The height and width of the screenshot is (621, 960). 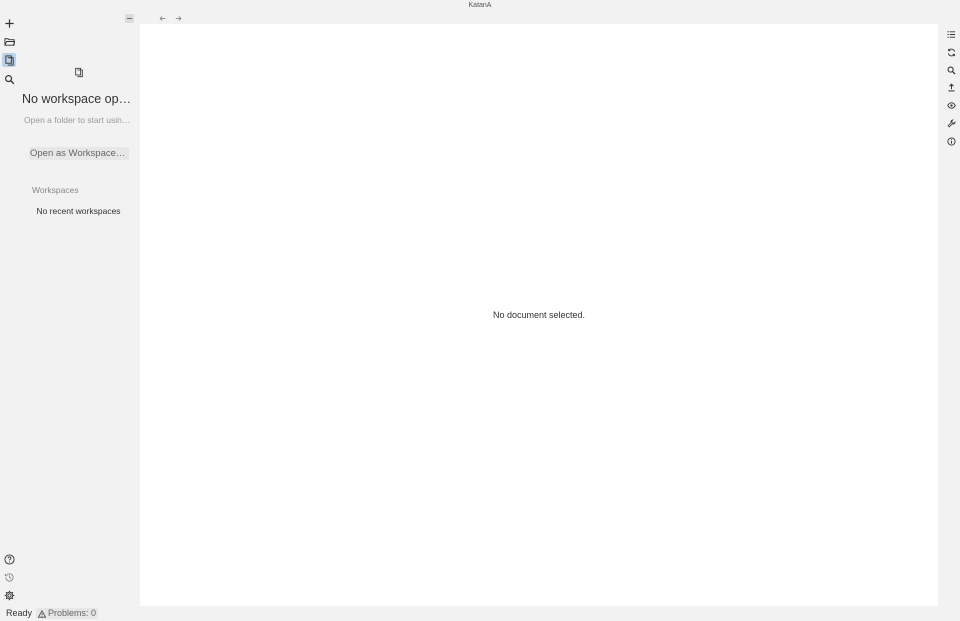 I want to click on workspaces-heading: Workspaces, so click(x=55, y=190).